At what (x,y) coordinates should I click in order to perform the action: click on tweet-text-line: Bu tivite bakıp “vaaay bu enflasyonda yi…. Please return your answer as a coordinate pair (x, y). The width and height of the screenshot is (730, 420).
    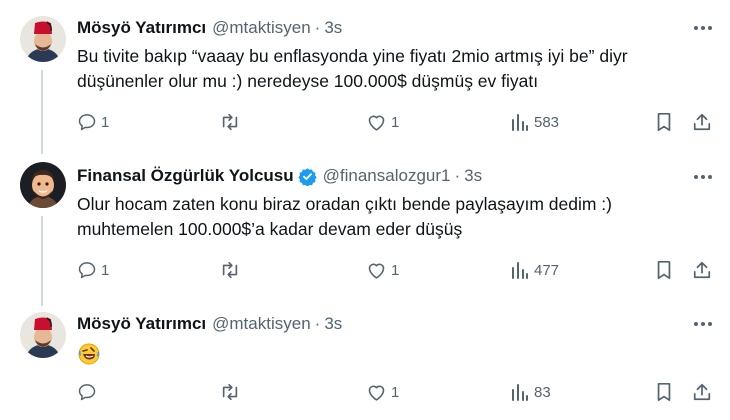
    Looking at the image, I should click on (352, 56).